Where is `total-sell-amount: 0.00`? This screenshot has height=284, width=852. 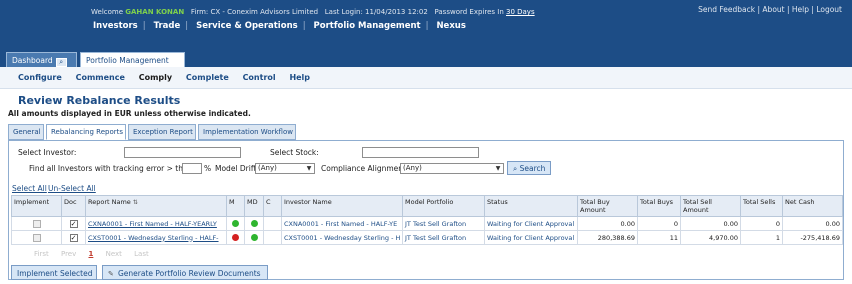
total-sell-amount: 0.00 is located at coordinates (710, 223).